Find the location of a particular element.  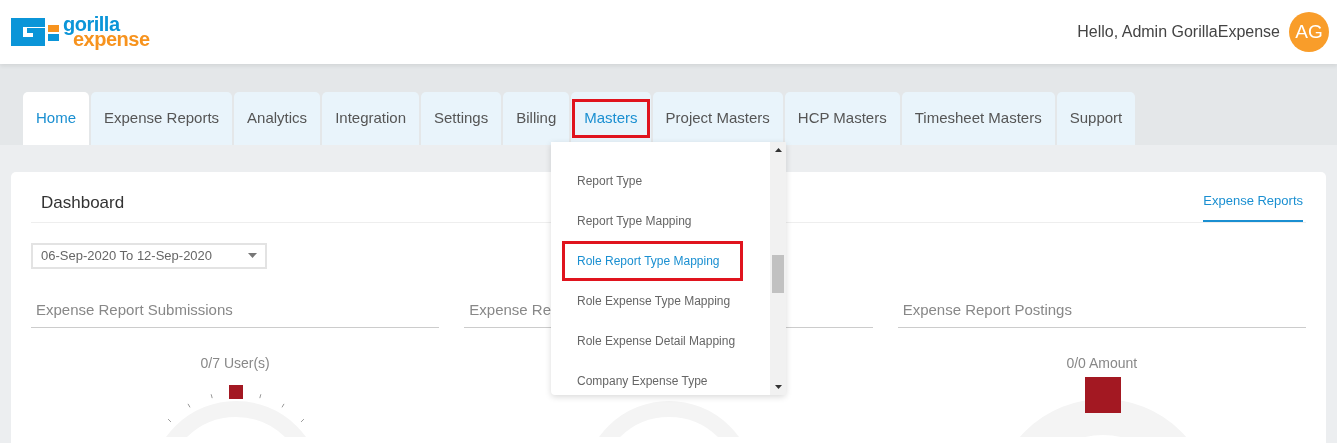

nav-tab: Integration is located at coordinates (370, 118).